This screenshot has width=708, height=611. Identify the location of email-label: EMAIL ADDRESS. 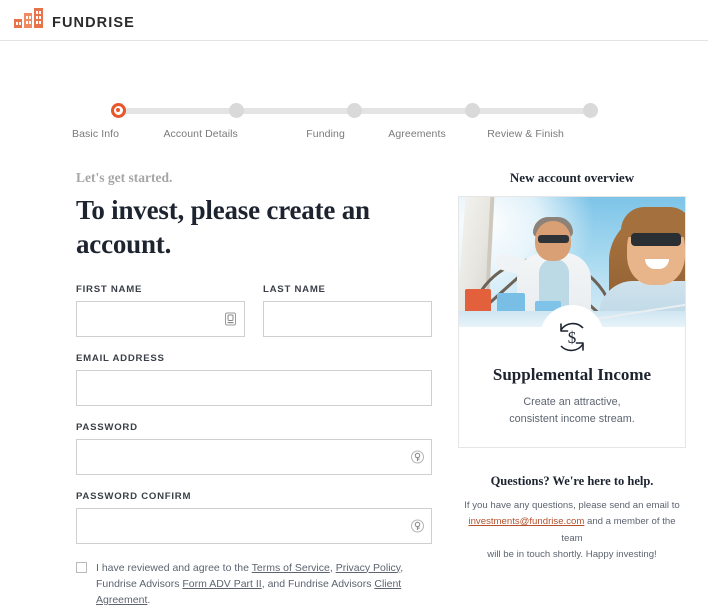
(120, 358).